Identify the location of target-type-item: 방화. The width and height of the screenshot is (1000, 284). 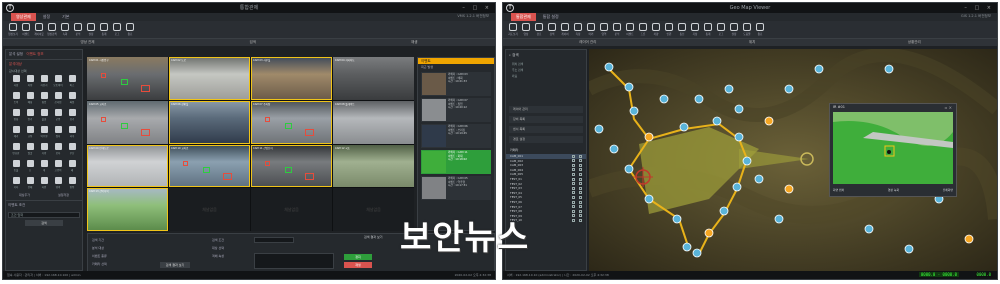
(16, 116).